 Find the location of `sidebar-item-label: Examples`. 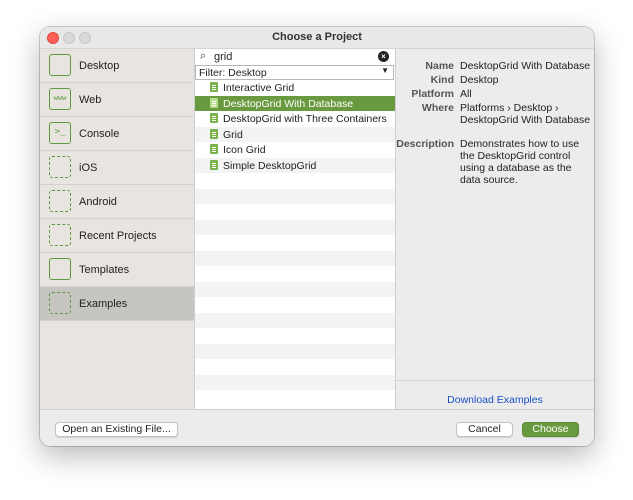

sidebar-item-label: Examples is located at coordinates (103, 304).